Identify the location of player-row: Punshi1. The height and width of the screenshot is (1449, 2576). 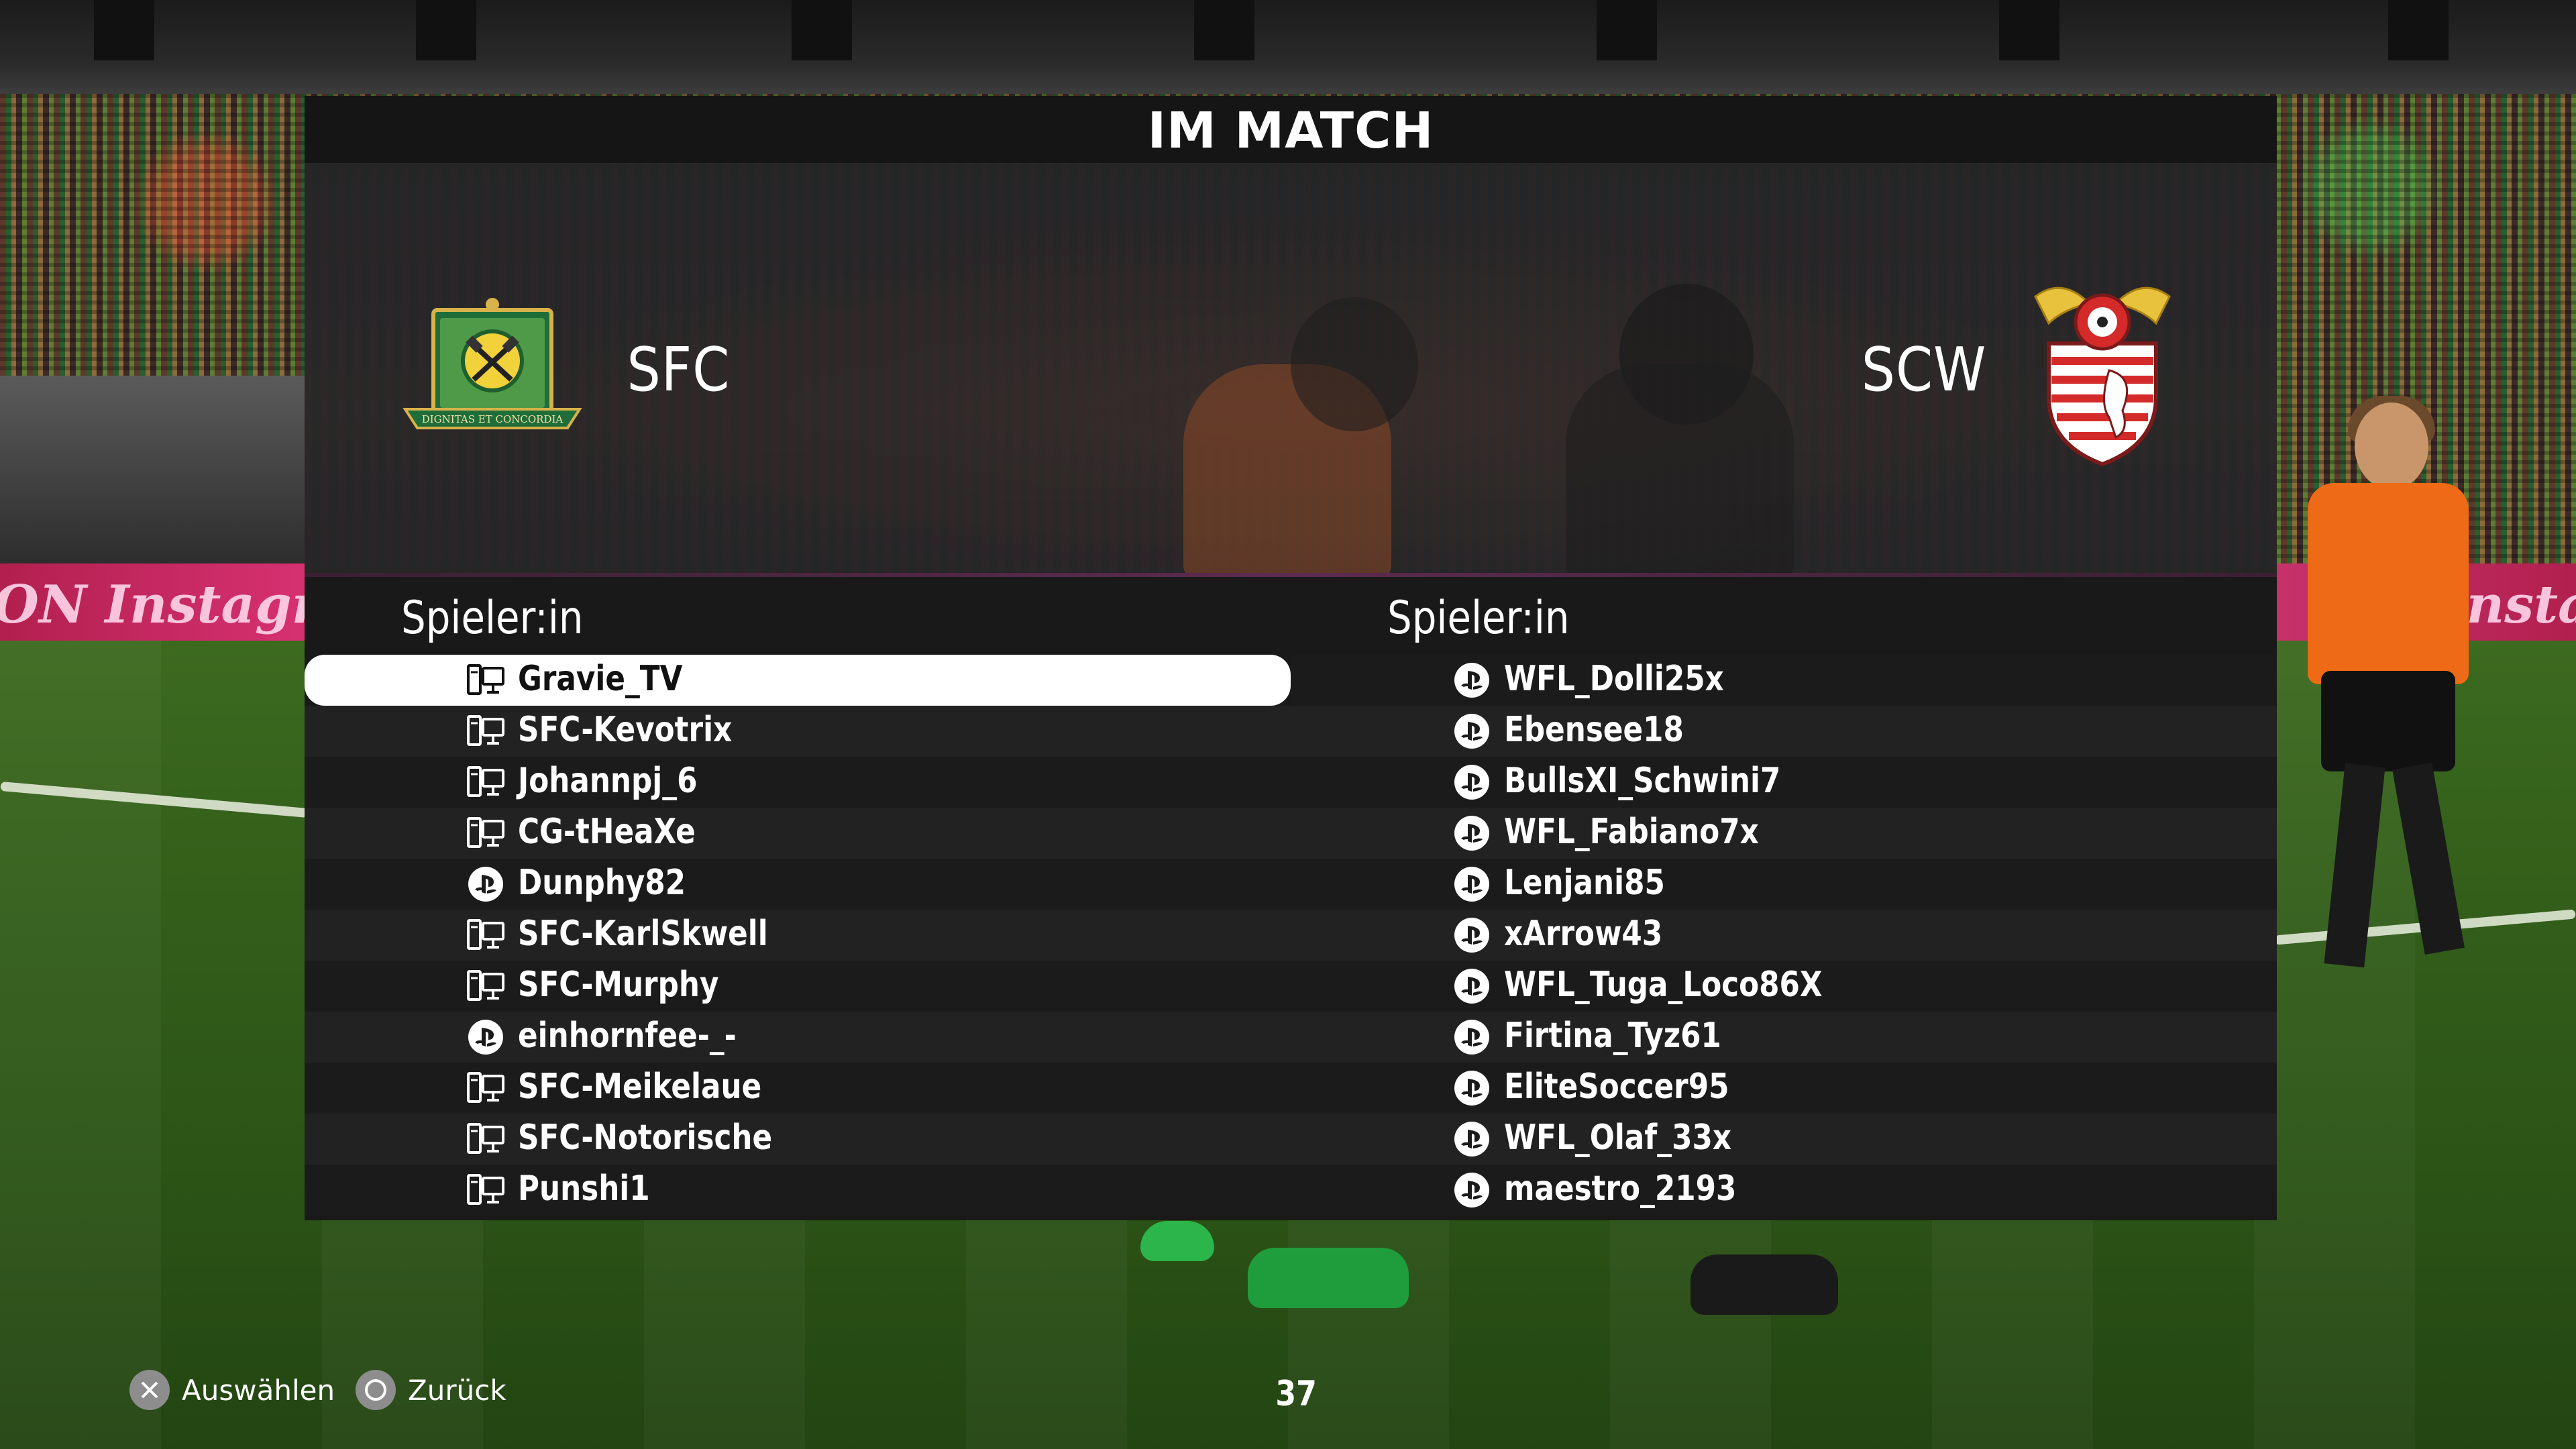
(798, 1190).